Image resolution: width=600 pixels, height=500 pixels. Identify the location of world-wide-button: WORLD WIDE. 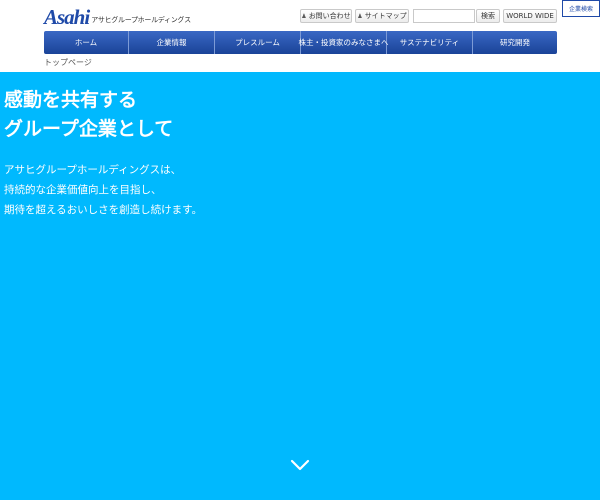
(530, 16).